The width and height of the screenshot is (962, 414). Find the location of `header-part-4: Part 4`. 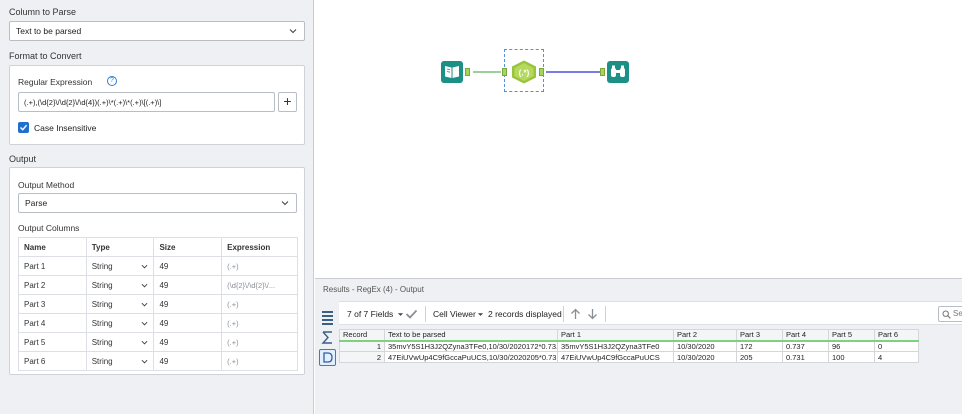

header-part-4: Part 4 is located at coordinates (805, 335).